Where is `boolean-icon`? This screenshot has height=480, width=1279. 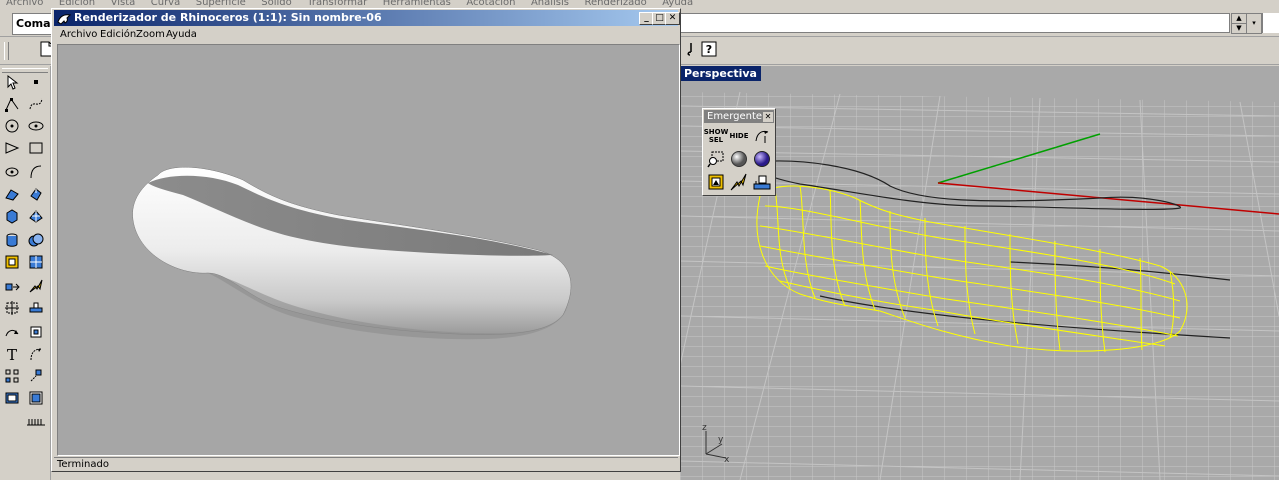
boolean-icon is located at coordinates (36, 240).